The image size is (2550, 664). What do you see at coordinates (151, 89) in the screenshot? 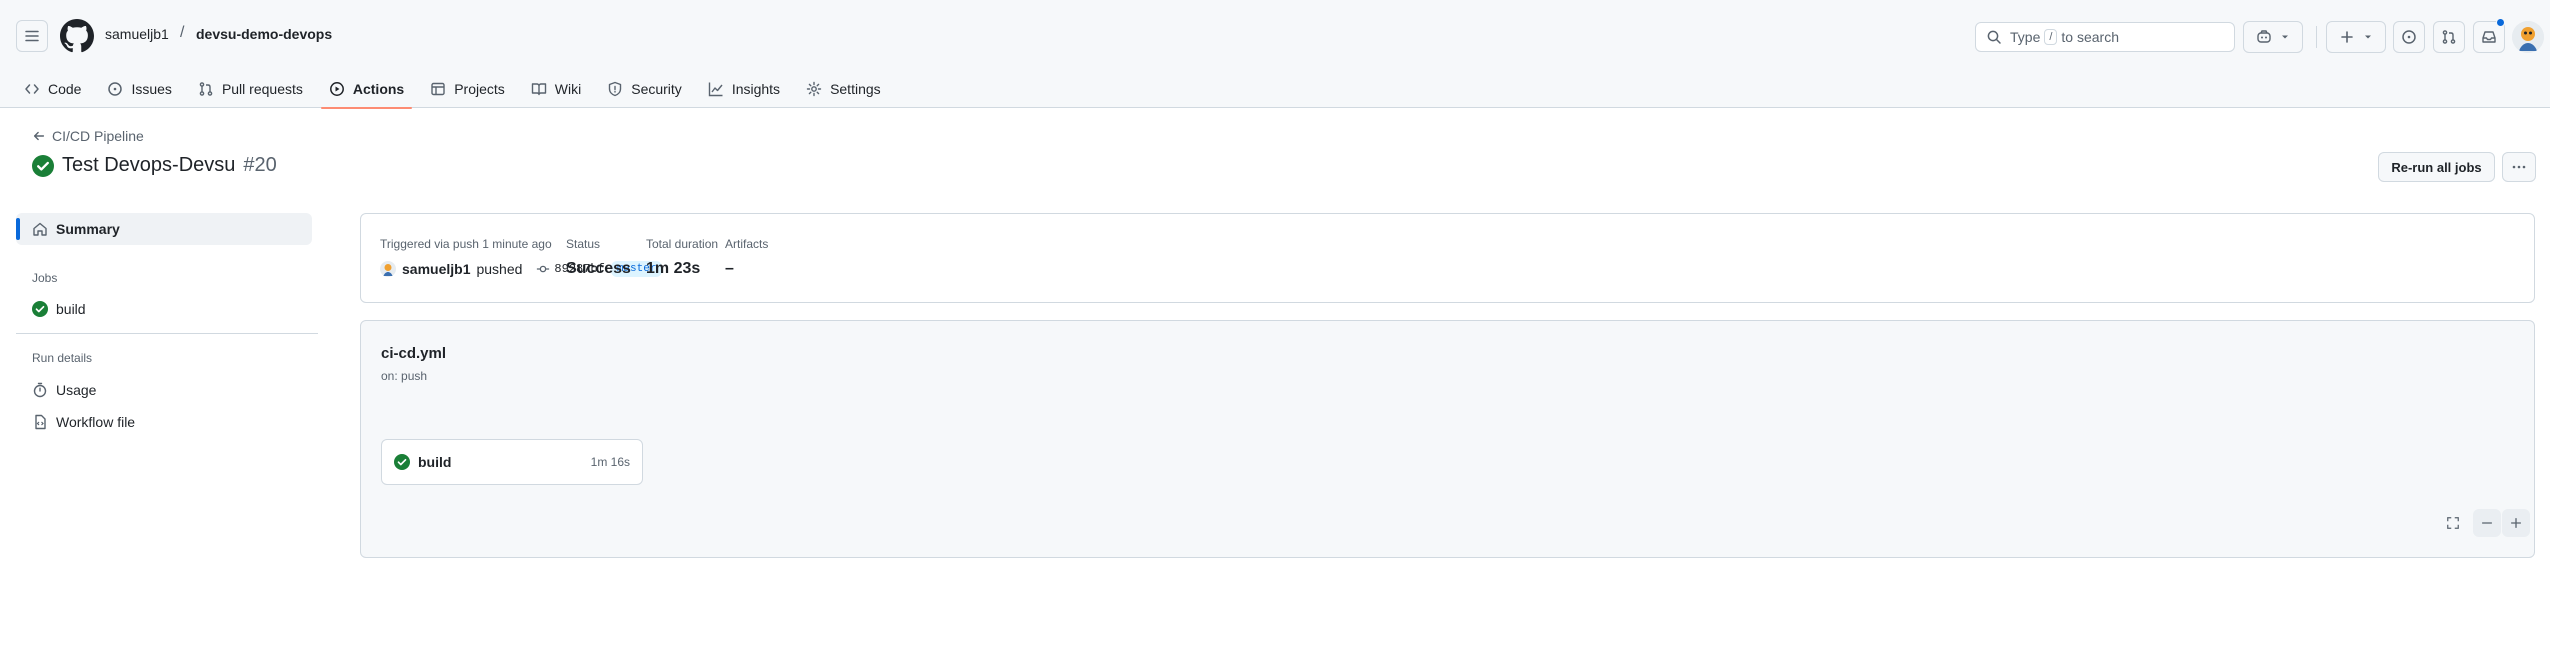
I see `tab-issues-label: Issues` at bounding box center [151, 89].